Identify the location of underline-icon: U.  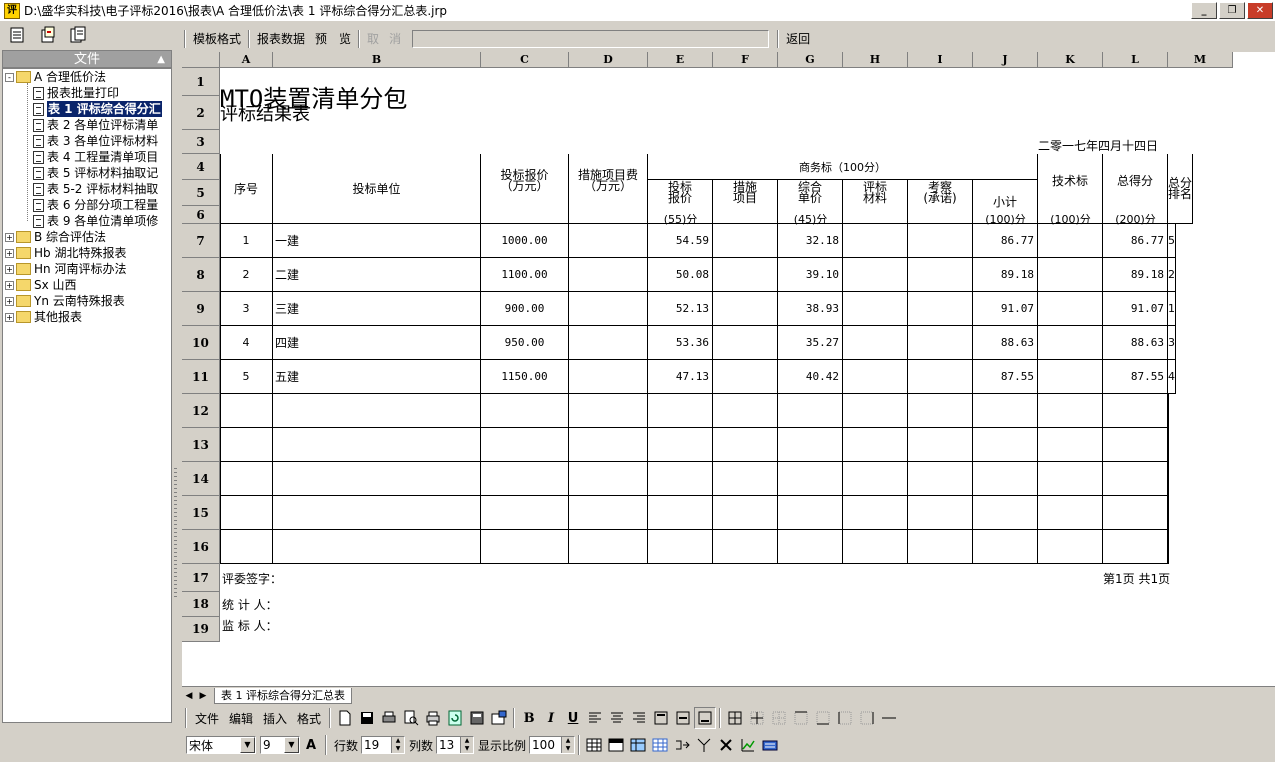
(573, 718).